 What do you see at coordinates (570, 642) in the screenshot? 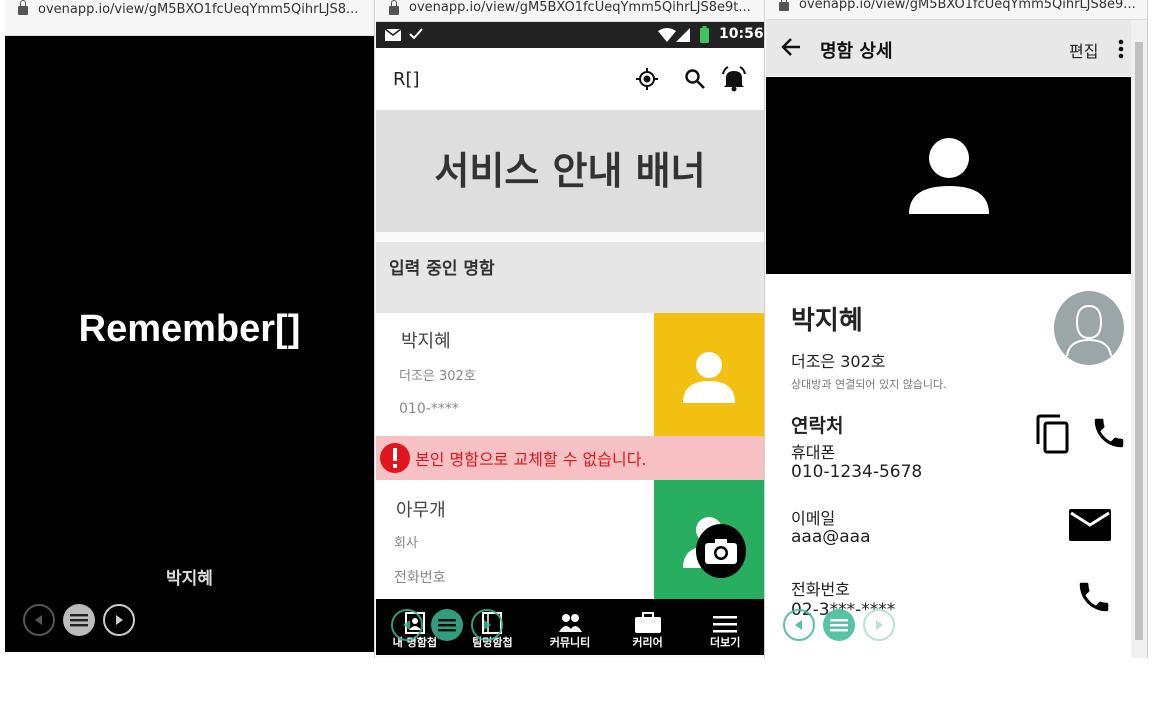
I see `nav-label: 커뮤니티` at bounding box center [570, 642].